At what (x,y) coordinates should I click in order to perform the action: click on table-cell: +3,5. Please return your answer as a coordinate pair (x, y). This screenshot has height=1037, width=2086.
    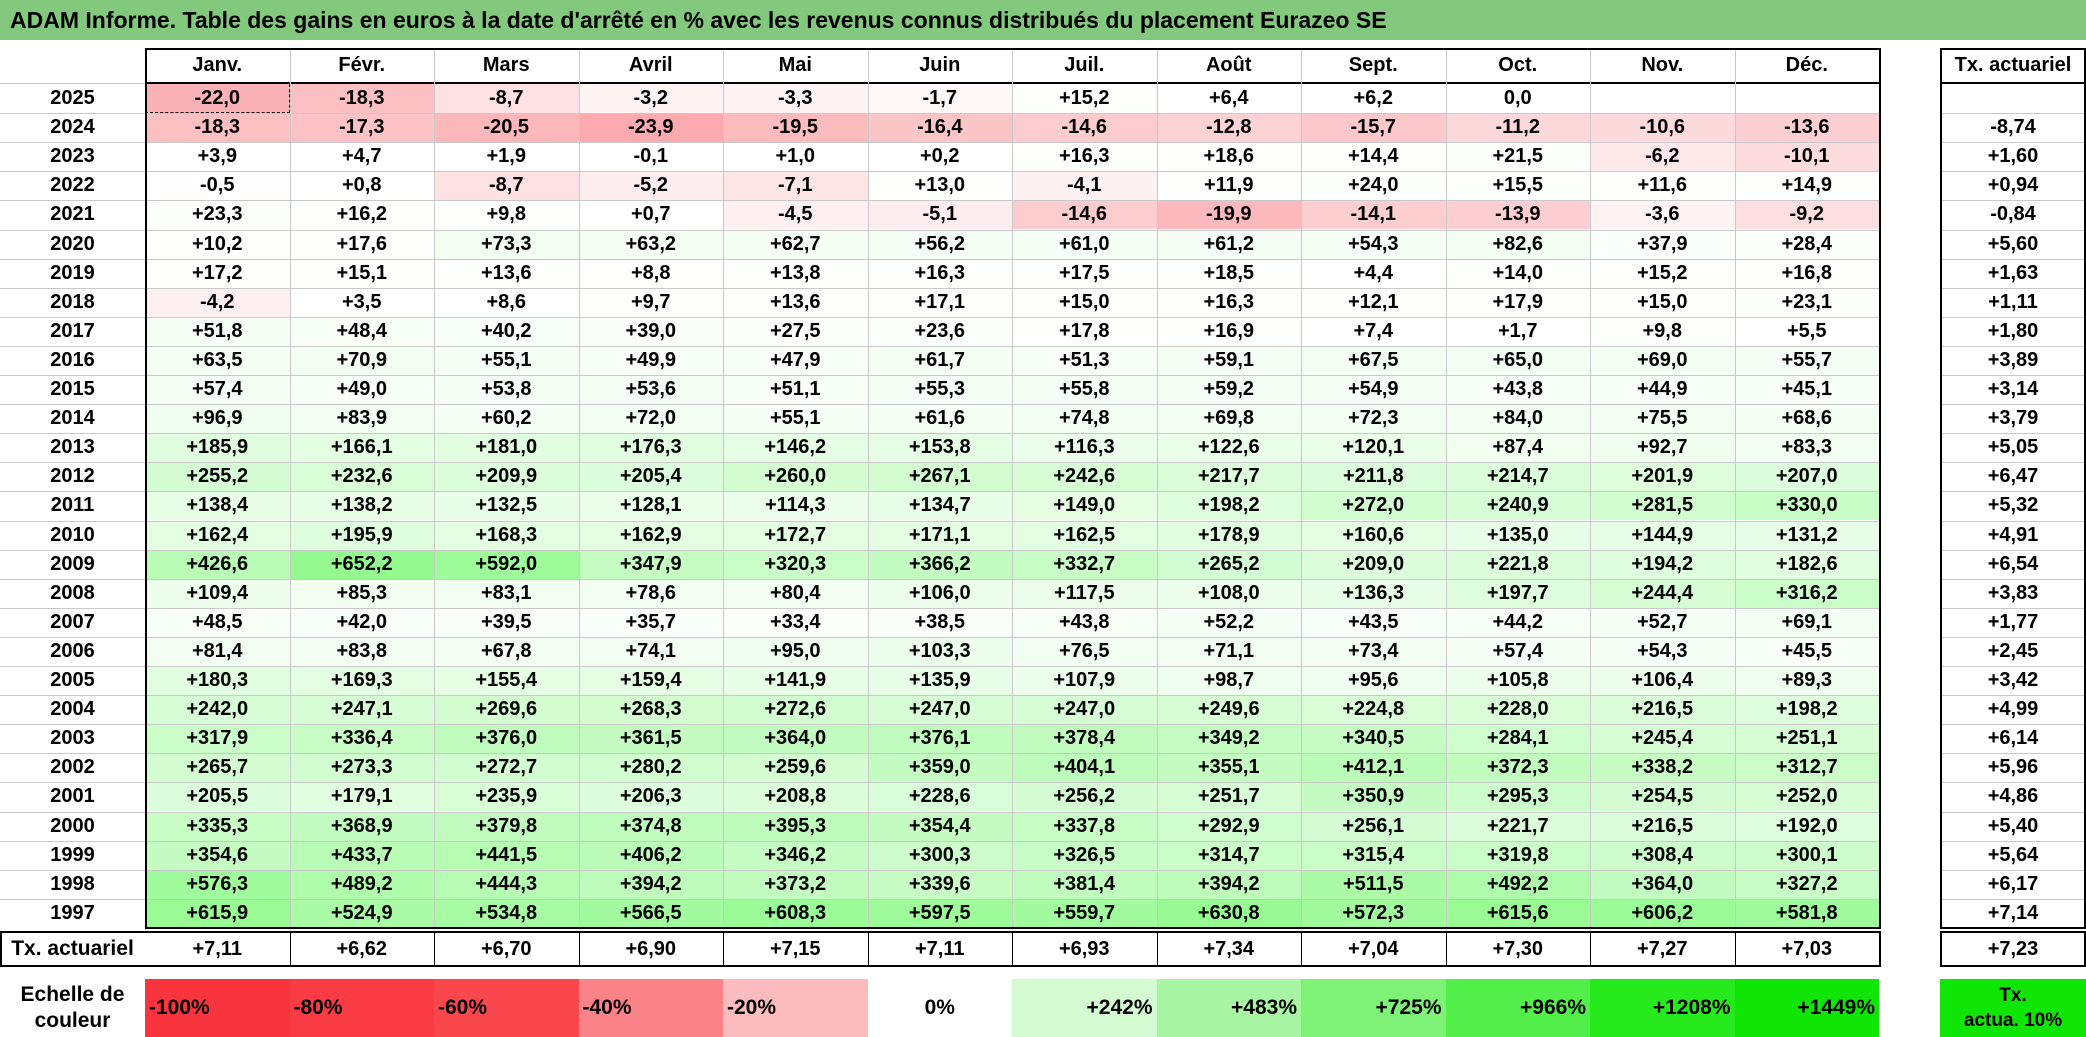
    Looking at the image, I should click on (361, 302).